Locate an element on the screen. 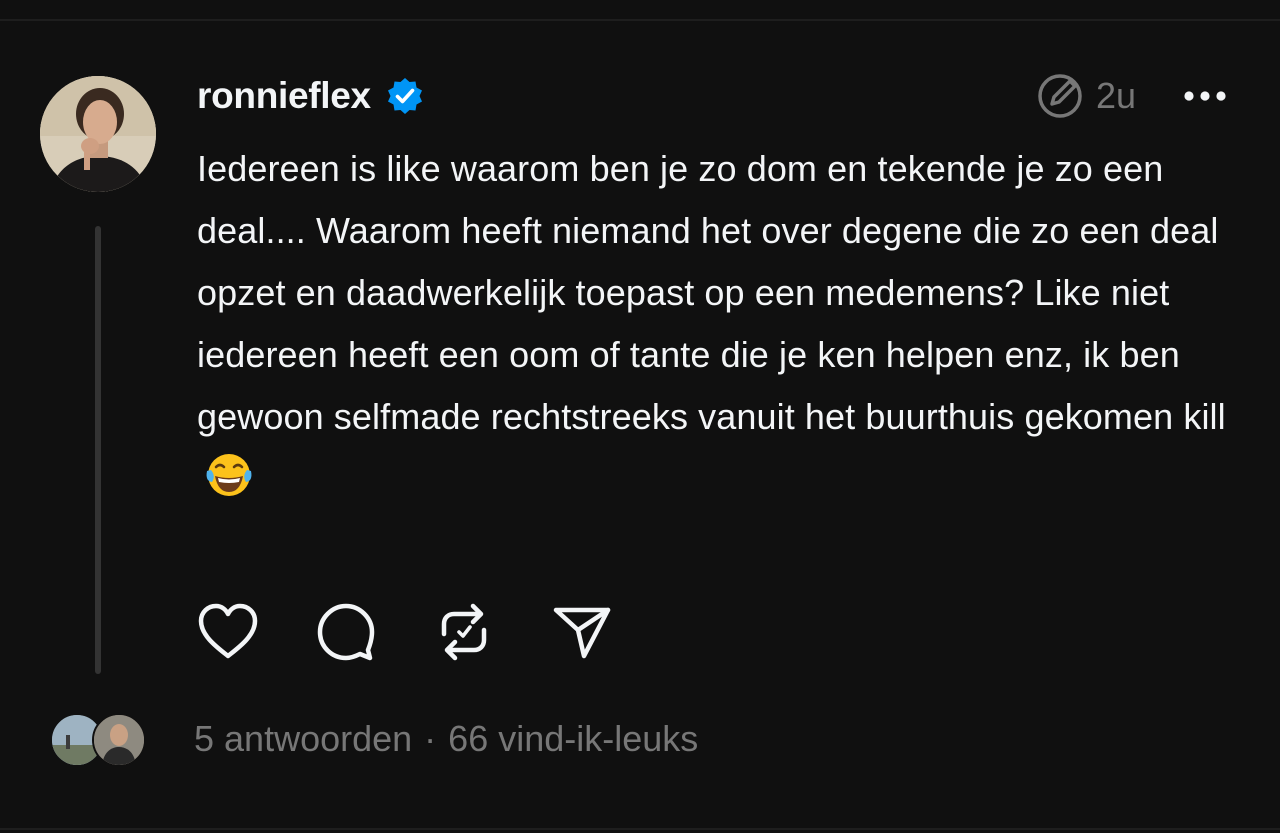 The height and width of the screenshot is (833, 1280). post-header: ronnieflex is located at coordinates (311, 96).